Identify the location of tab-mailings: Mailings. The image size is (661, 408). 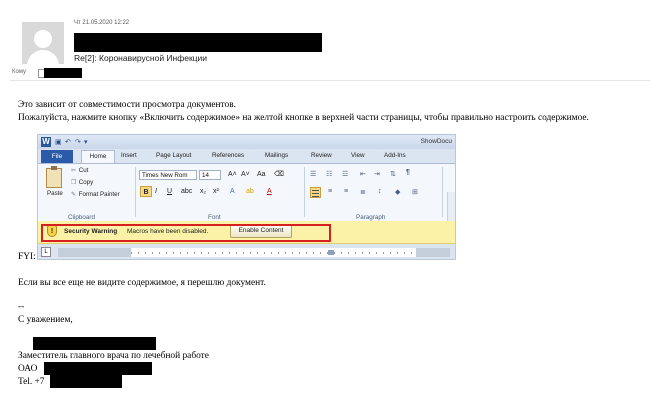
(277, 155).